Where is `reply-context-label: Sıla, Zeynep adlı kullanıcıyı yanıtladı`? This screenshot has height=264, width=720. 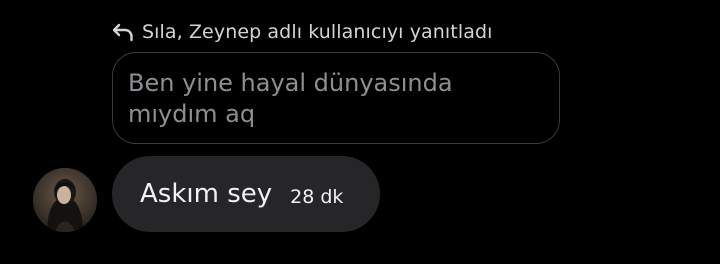 reply-context-label: Sıla, Zeynep adlı kullanıcıyı yanıtladı is located at coordinates (317, 32).